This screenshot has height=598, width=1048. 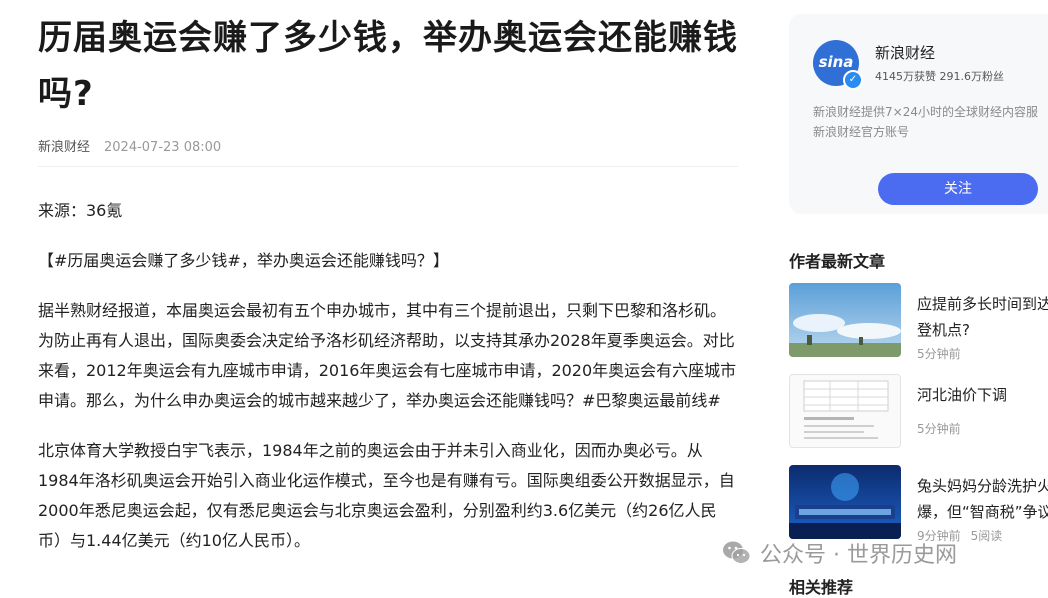 What do you see at coordinates (163, 147) in the screenshot?
I see `article-date: 2024-07-23 08:00` at bounding box center [163, 147].